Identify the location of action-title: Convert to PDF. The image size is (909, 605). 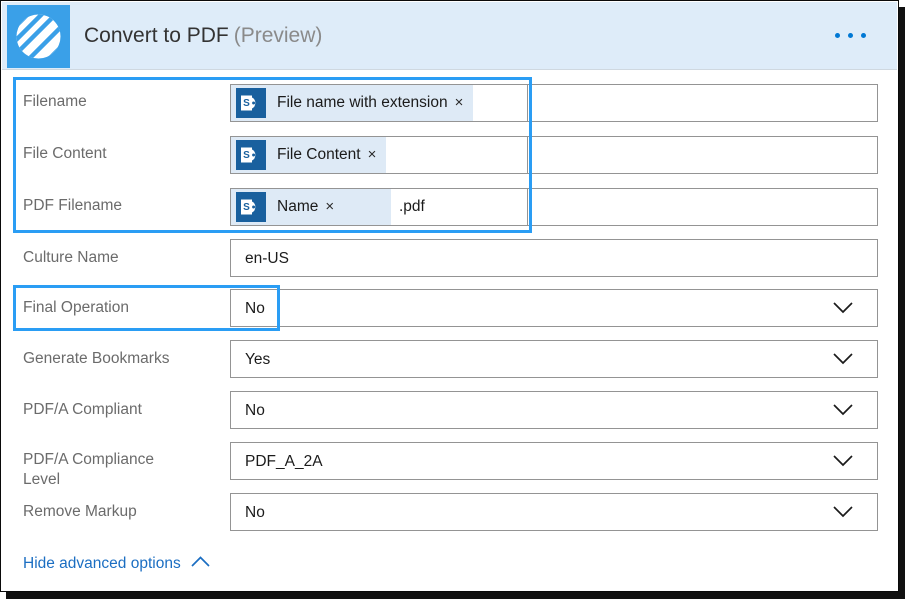
(156, 35).